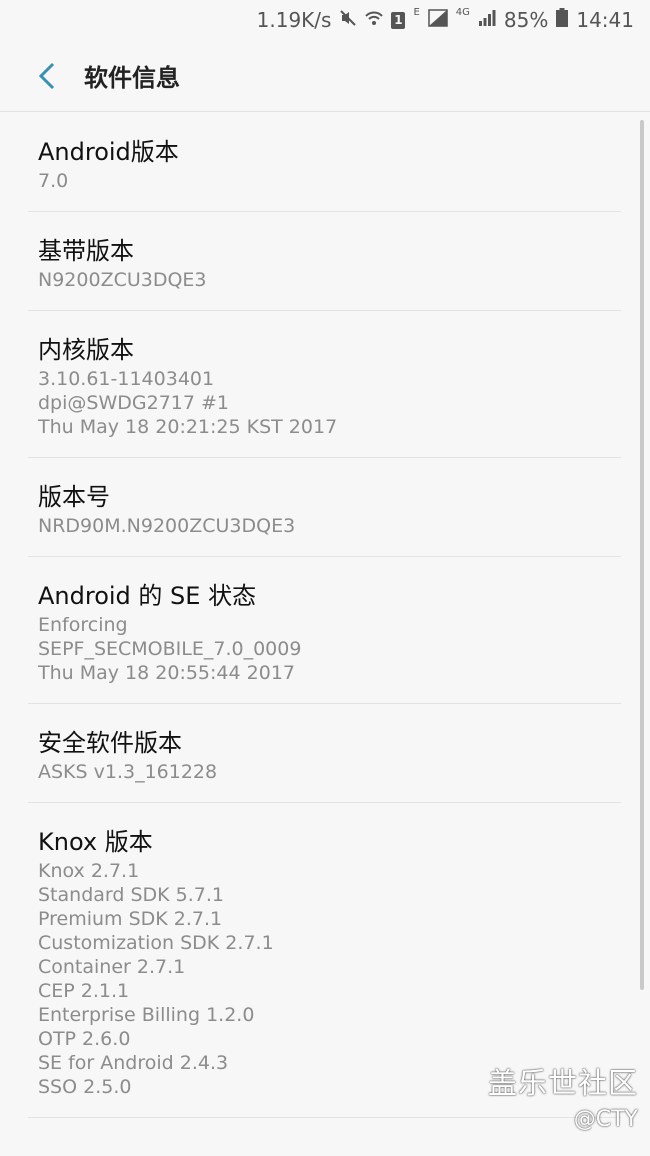 The height and width of the screenshot is (1156, 650). Describe the element at coordinates (294, 20) in the screenshot. I see `network-speed: 1.19K/s` at that location.